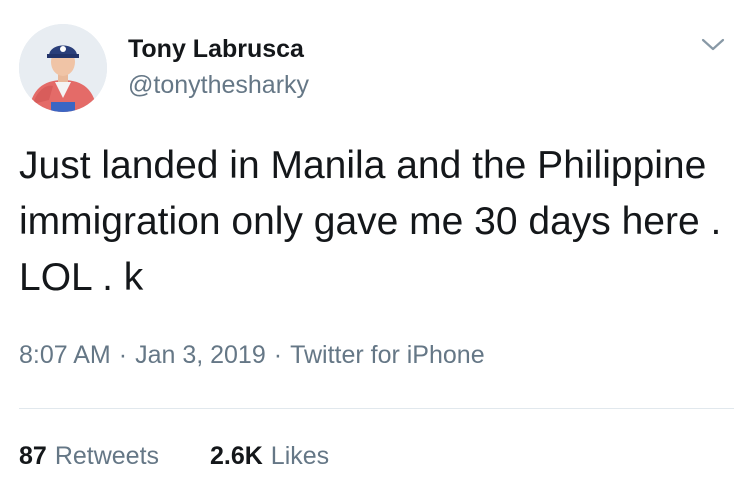 This screenshot has width=750, height=495. I want to click on tweet-metadata: 8:07 AM · Jan 3, 2019 · Twitter for iPhone, so click(252, 355).